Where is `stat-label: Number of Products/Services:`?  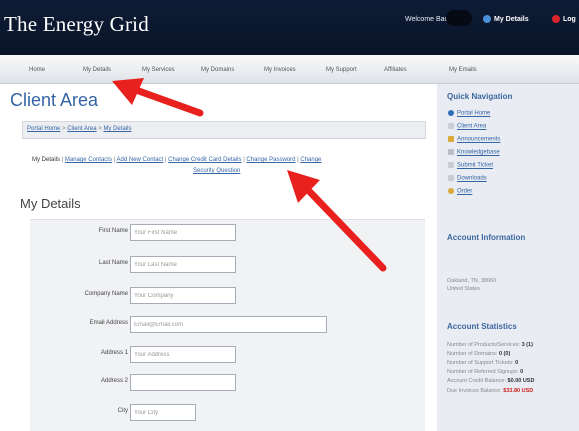 stat-label: Number of Products/Services: is located at coordinates (484, 345).